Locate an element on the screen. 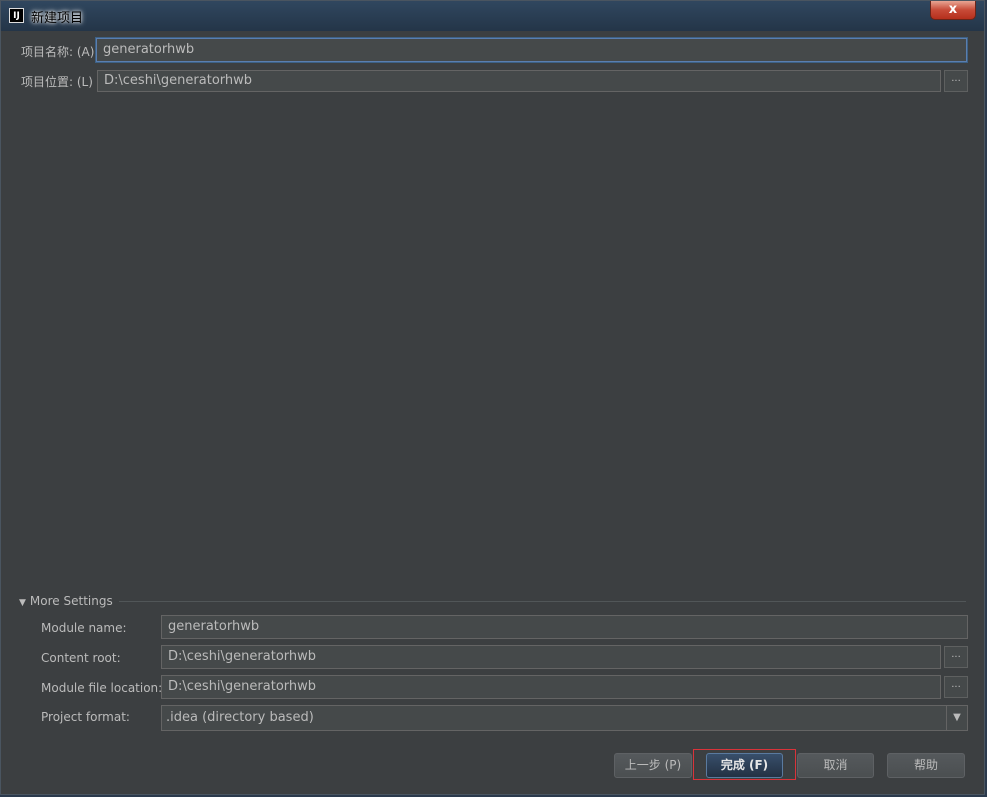  project-format-label: Project format: is located at coordinates (85, 717).